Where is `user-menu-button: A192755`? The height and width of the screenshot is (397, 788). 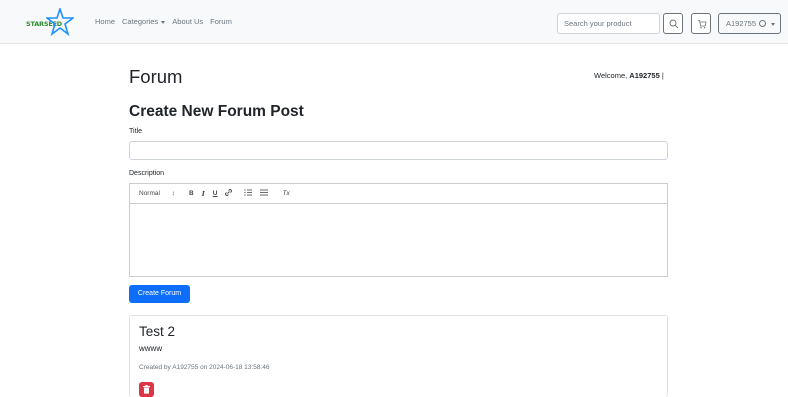
user-menu-button: A192755 is located at coordinates (749, 23).